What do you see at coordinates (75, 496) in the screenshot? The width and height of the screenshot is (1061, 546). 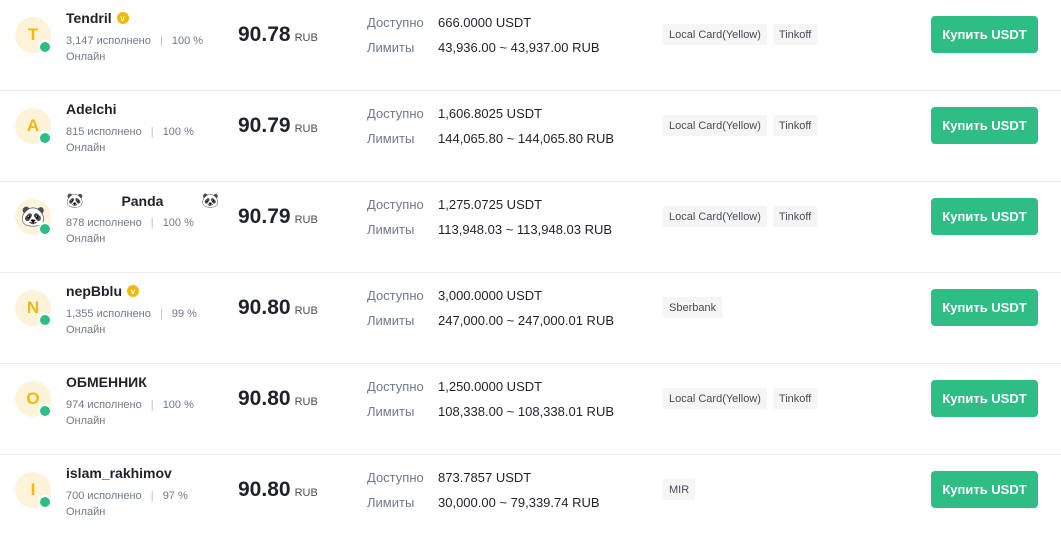 I see `orders-count: 700` at bounding box center [75, 496].